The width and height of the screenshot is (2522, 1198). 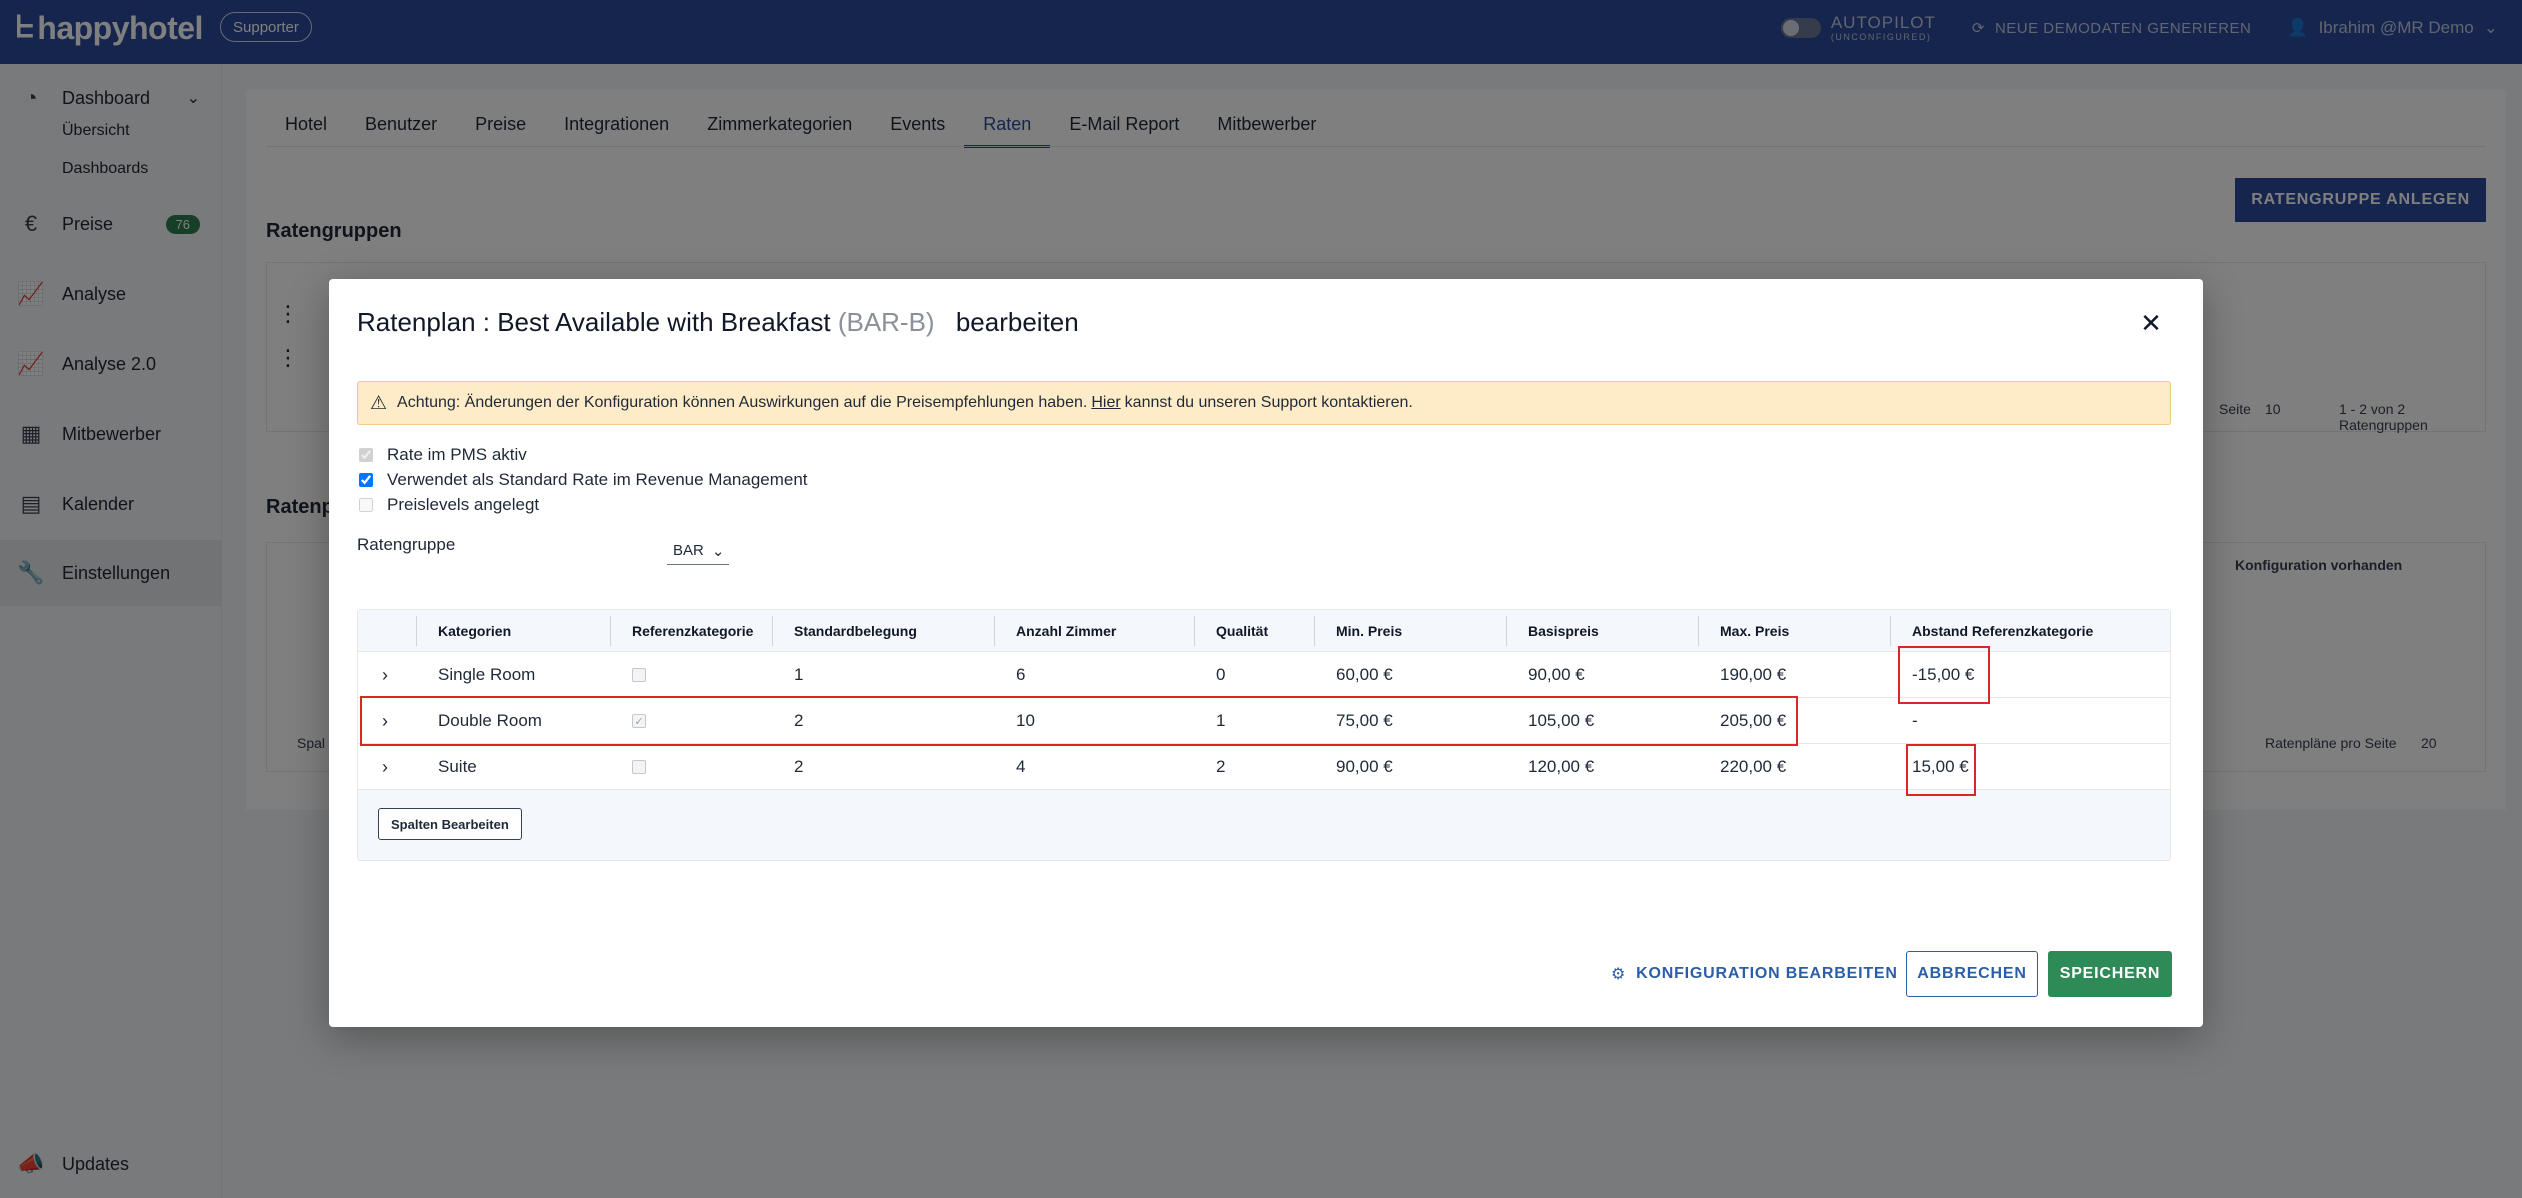 I want to click on cell-kategorie: Double Room, so click(x=490, y=720).